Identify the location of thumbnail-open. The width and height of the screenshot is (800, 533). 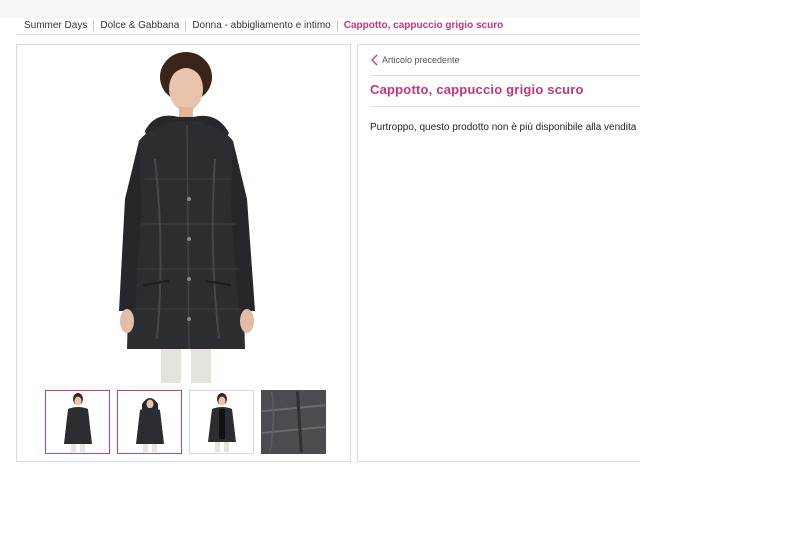
(221, 422).